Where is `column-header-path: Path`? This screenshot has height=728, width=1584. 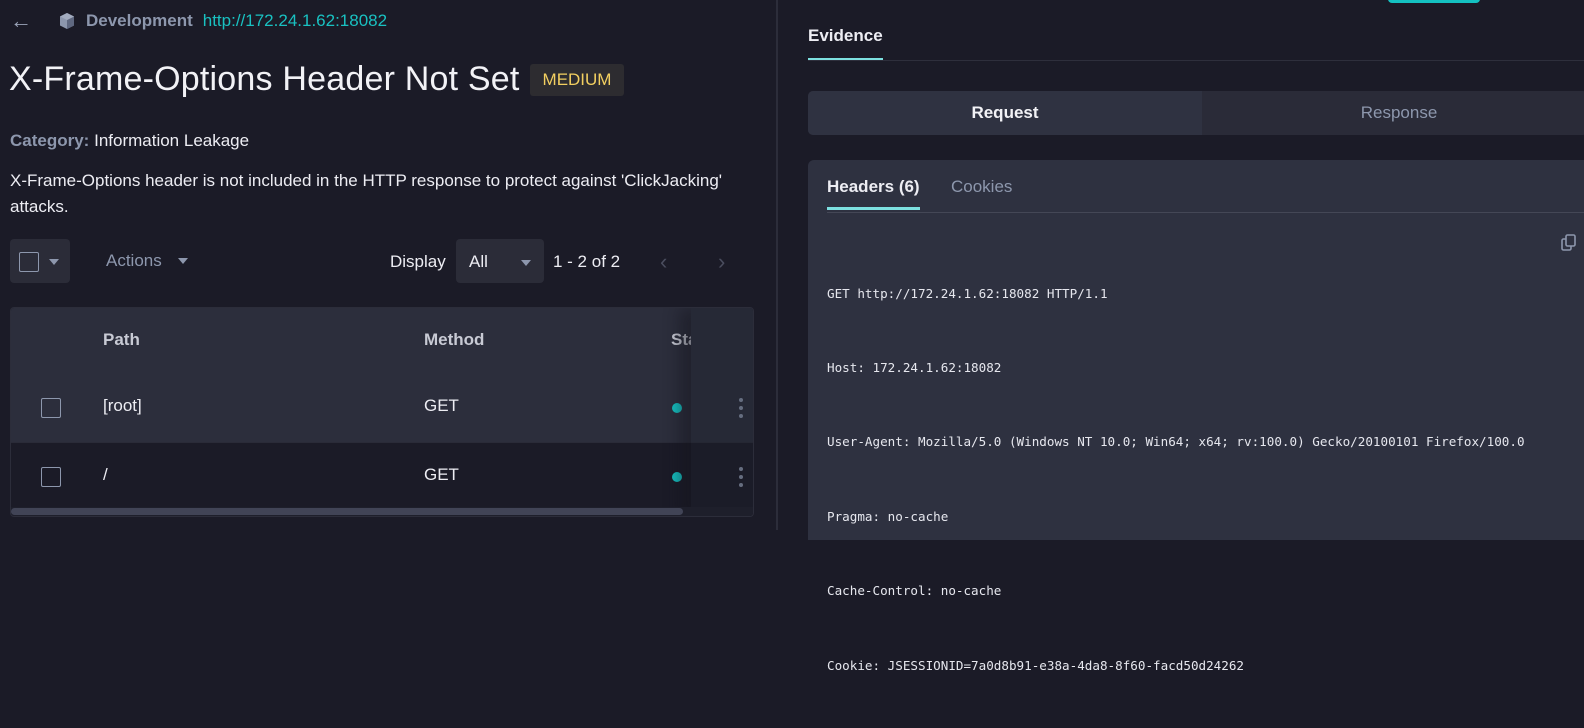 column-header-path: Path is located at coordinates (121, 340).